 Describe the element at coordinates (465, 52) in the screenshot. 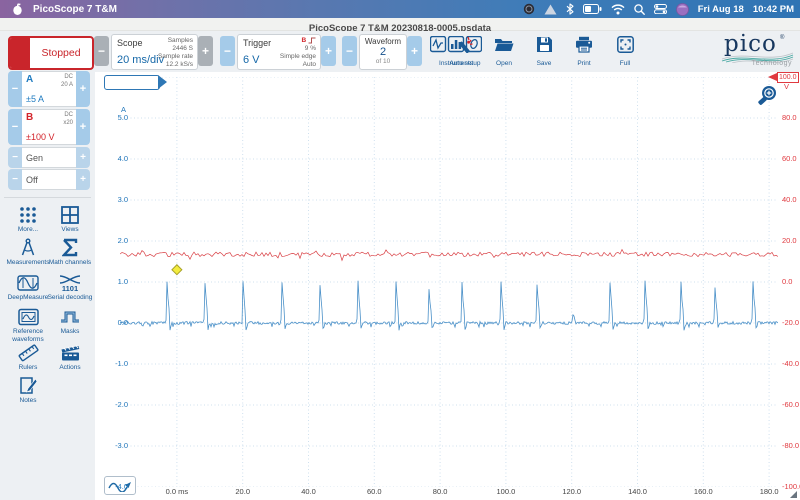

I see `autosetup-button: Auto setup` at that location.